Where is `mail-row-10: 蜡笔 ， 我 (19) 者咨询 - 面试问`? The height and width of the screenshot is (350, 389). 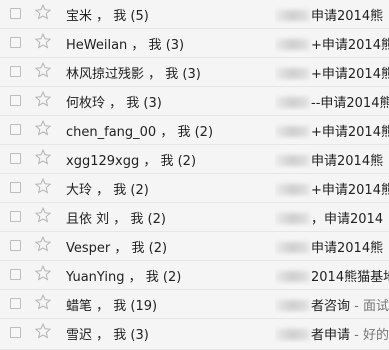
mail-row-10: 蜡笔 ， 我 (19) 者咨询 - 面试问 is located at coordinates (194, 304).